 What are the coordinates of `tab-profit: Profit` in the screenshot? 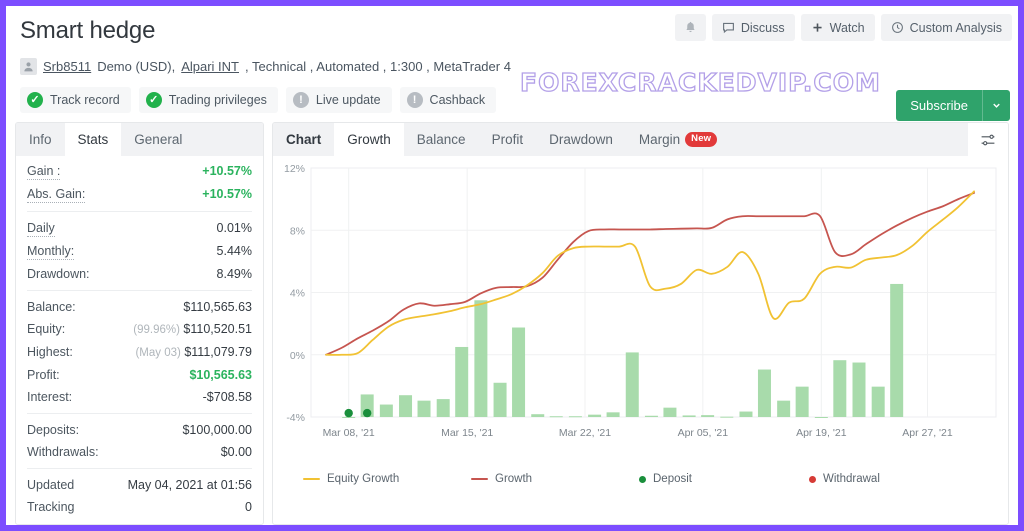 It's located at (508, 139).